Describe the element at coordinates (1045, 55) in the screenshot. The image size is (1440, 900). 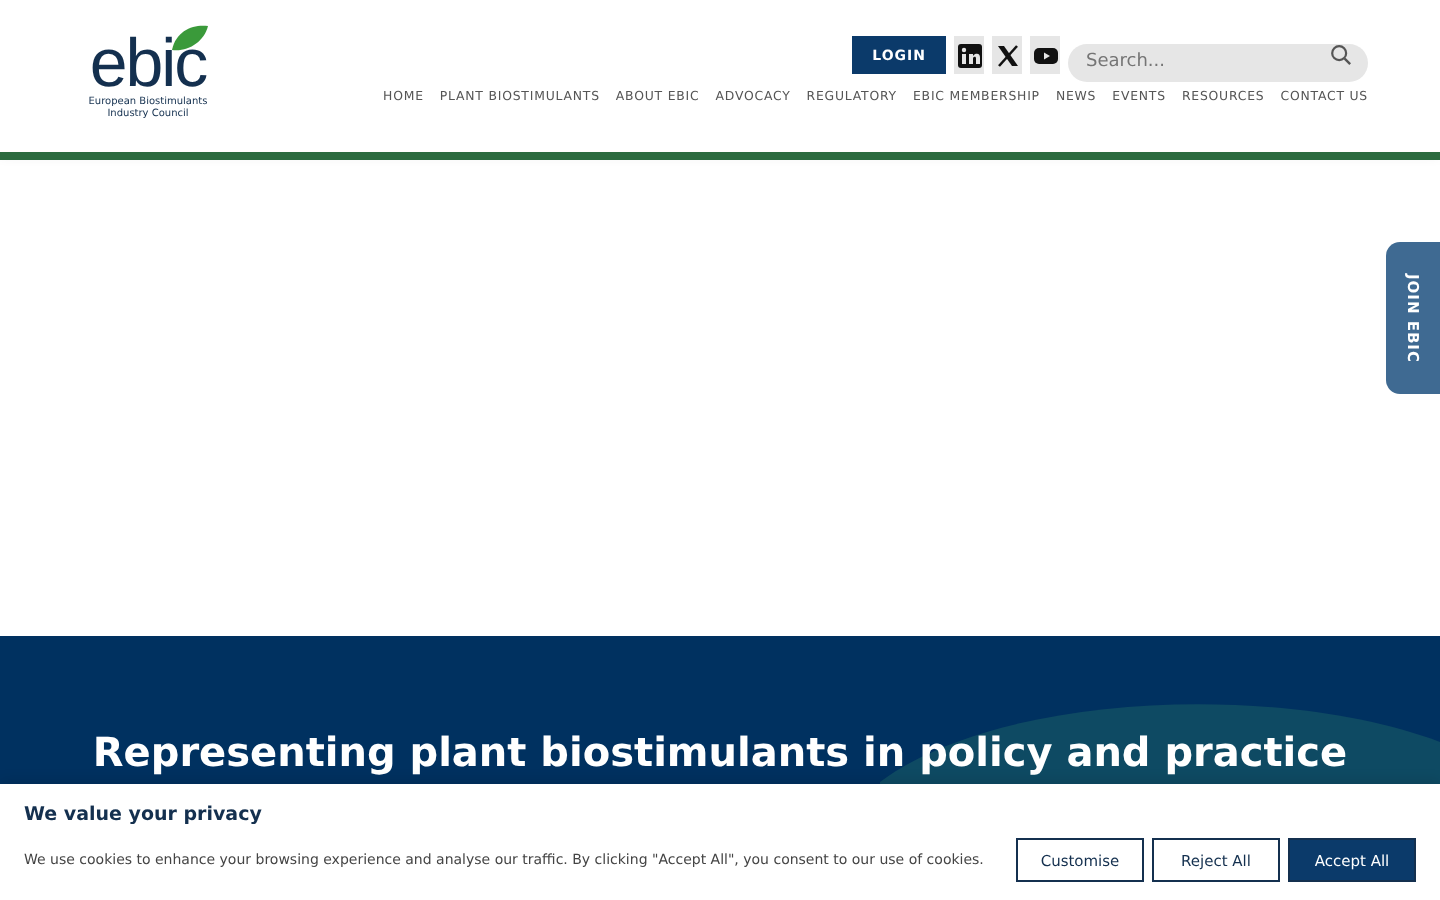
I see `play-button-icon` at that location.